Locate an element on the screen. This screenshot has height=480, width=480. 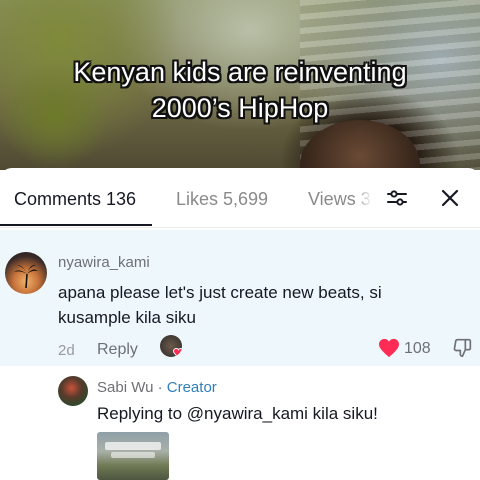
close-button is located at coordinates (450, 198).